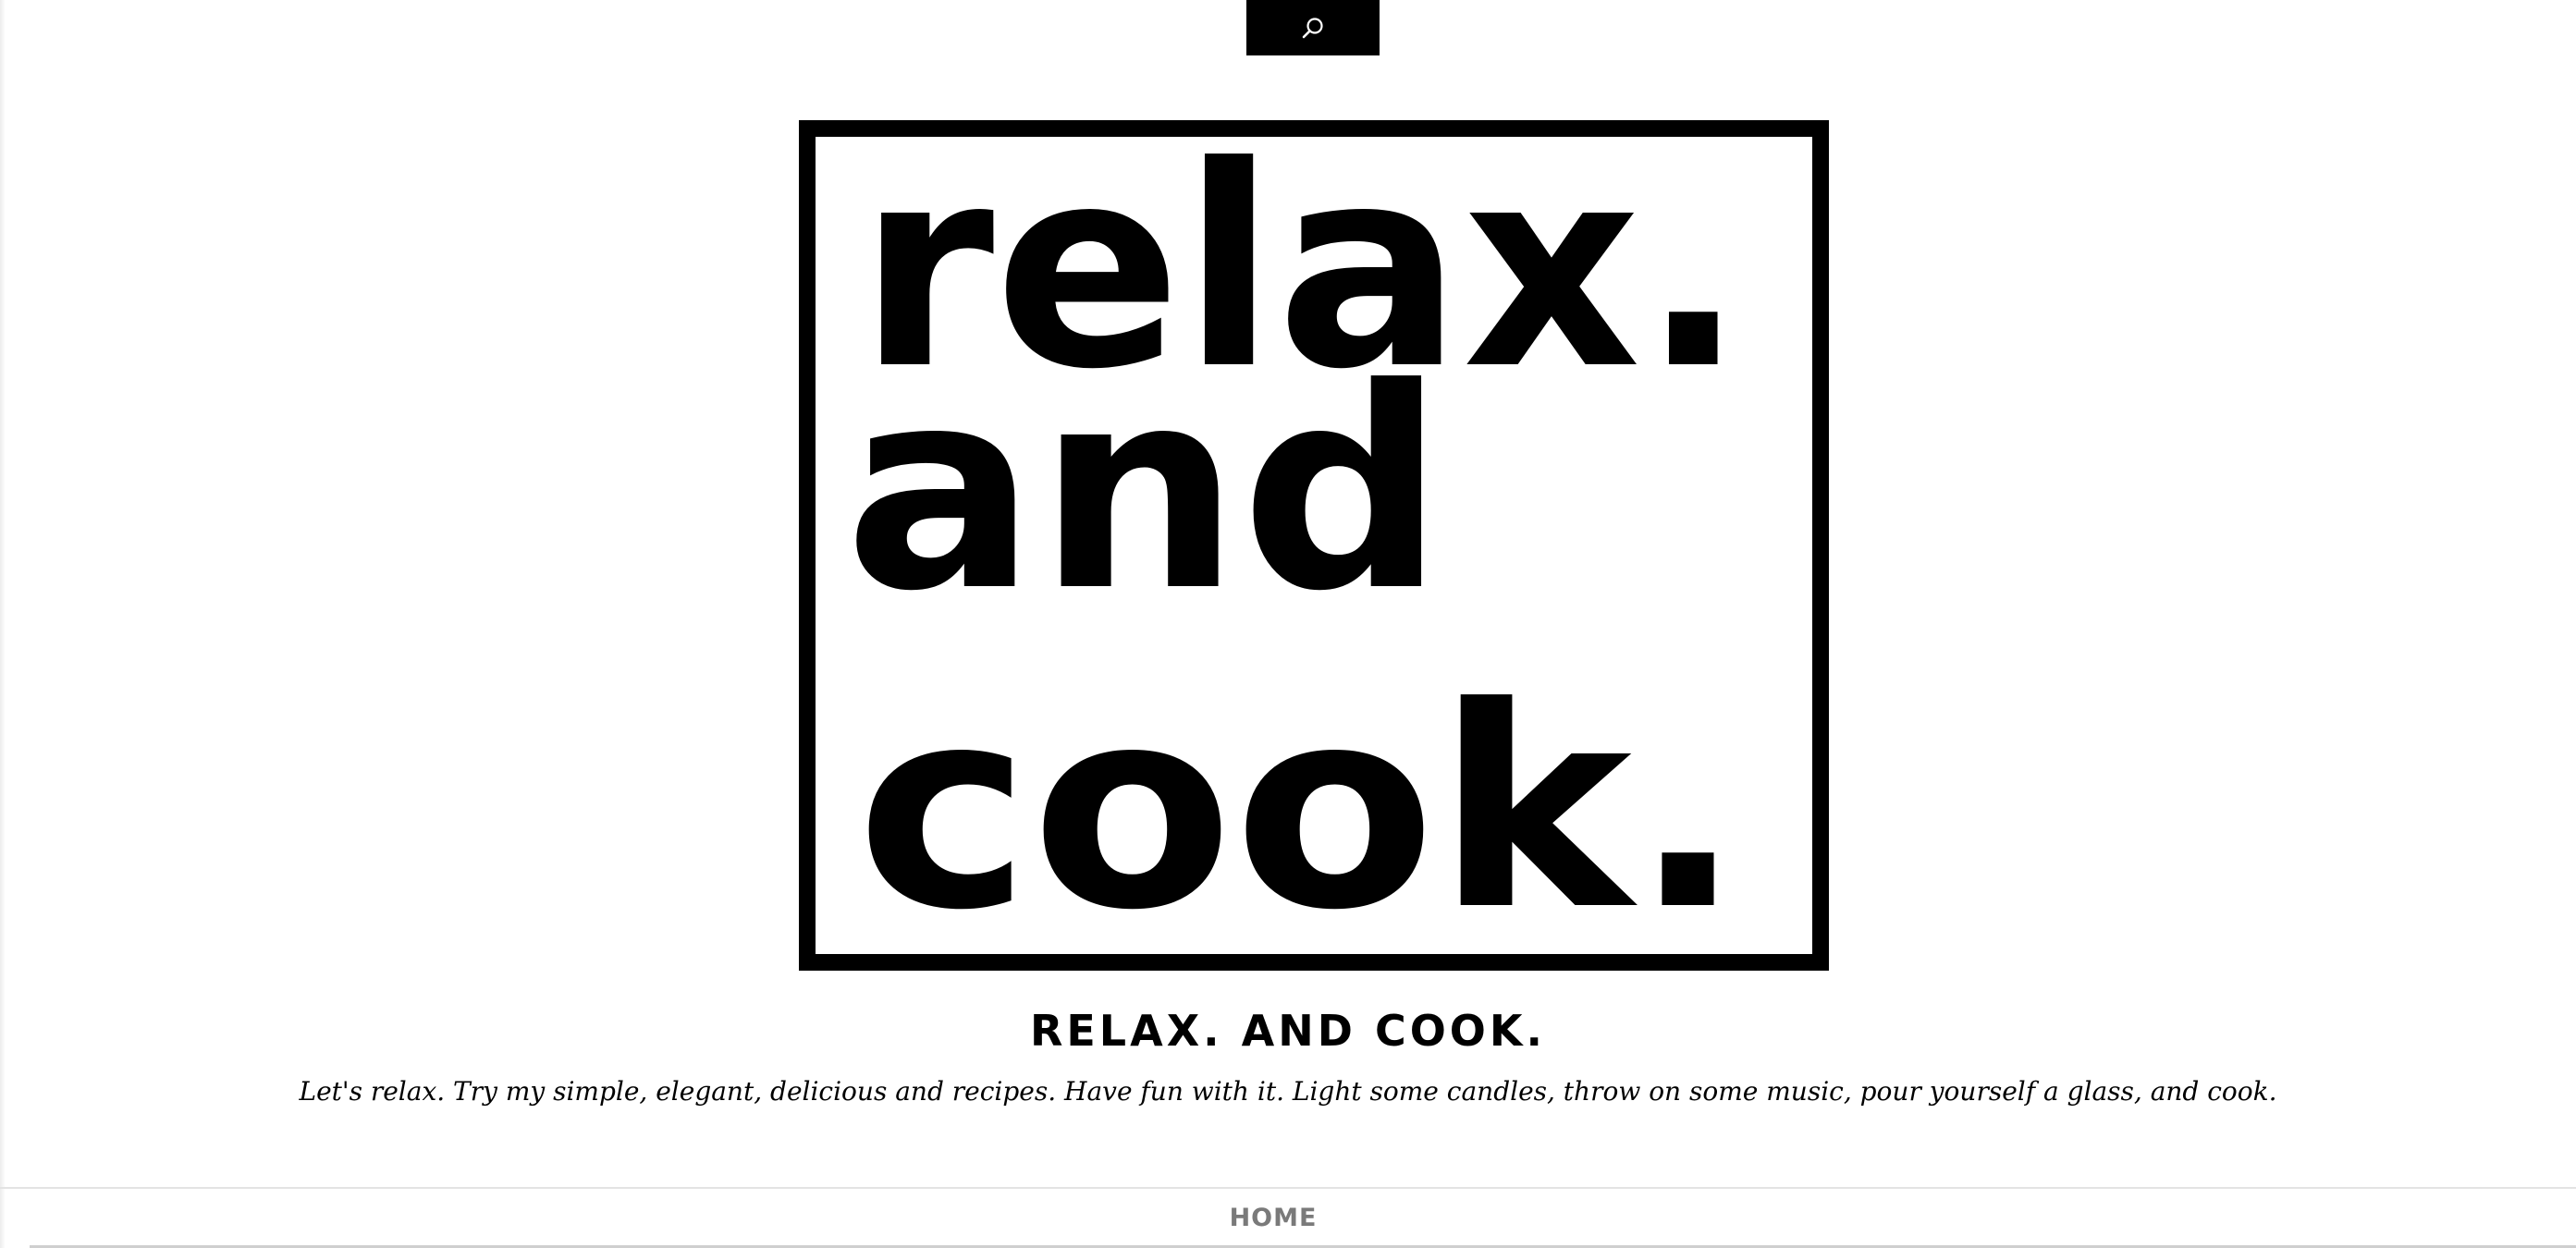  What do you see at coordinates (1274, 1218) in the screenshot?
I see `nav-item-home: HOME` at bounding box center [1274, 1218].